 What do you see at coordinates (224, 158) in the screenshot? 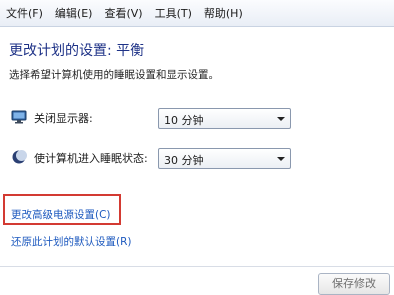
I see `sleep-dropdown: 30 分钟` at bounding box center [224, 158].